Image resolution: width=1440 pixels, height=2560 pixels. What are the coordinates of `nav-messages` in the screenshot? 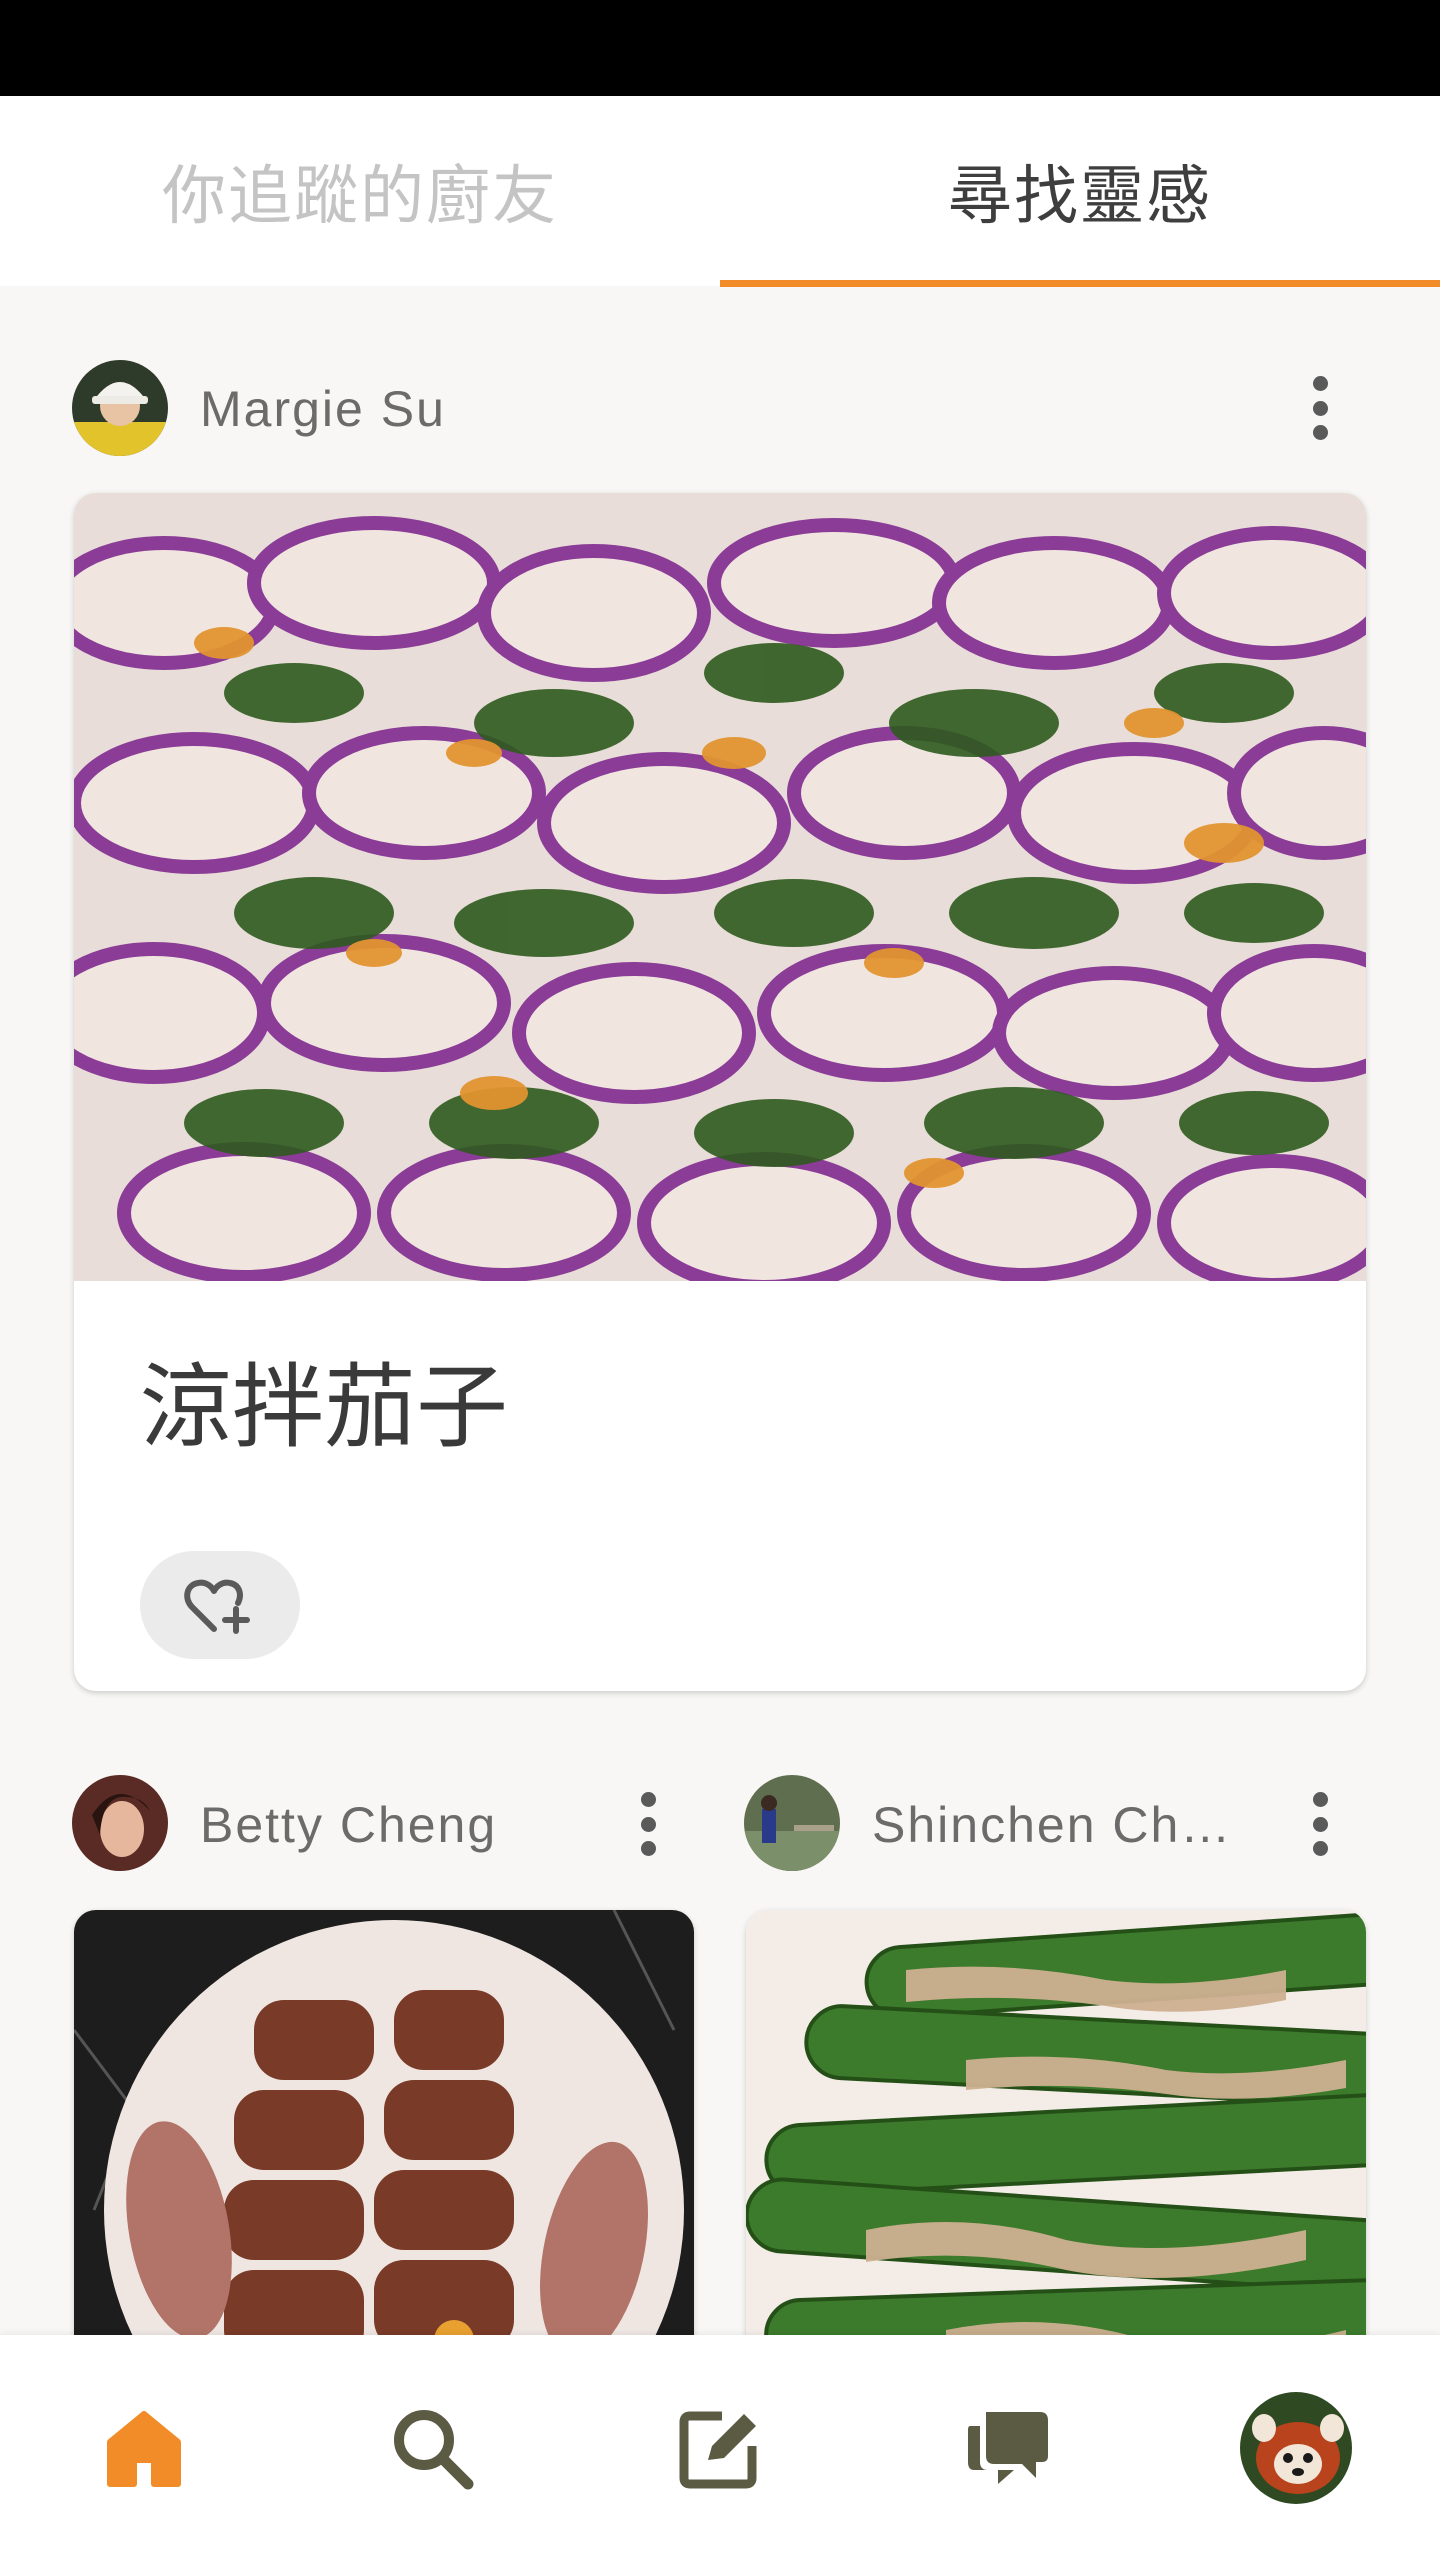 It's located at (1008, 2447).